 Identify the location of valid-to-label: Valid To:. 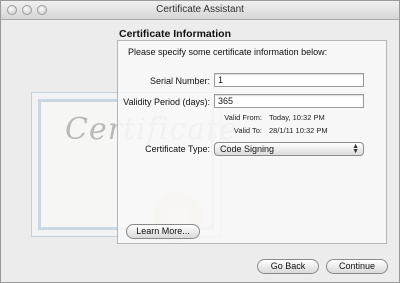
(247, 130).